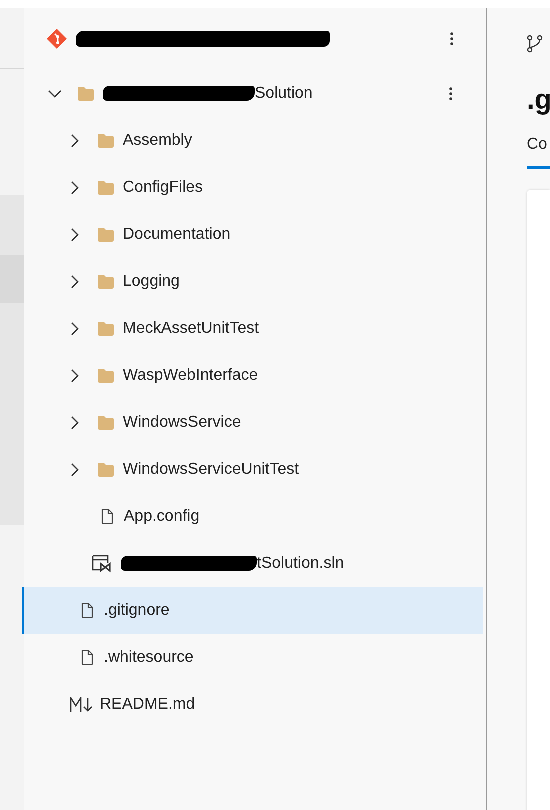 This screenshot has height=810, width=550. Describe the element at coordinates (252, 704) in the screenshot. I see `tree-item: README.md` at that location.